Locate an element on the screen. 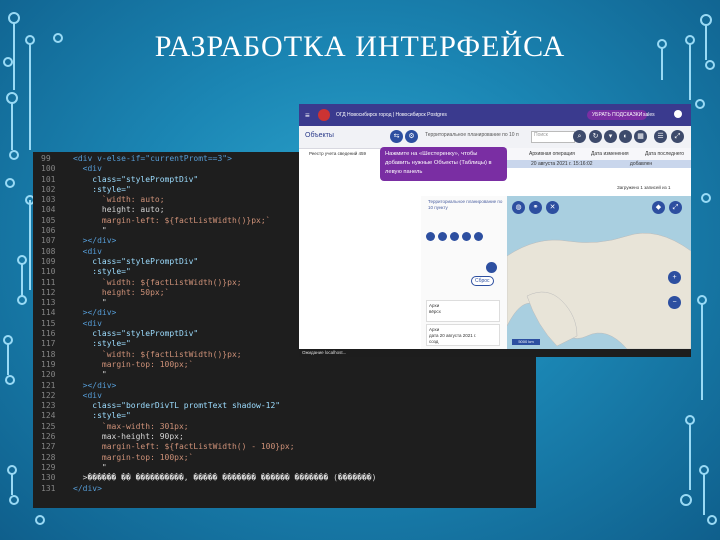 The image size is (720, 540). line-number: 109 is located at coordinates (48, 261).